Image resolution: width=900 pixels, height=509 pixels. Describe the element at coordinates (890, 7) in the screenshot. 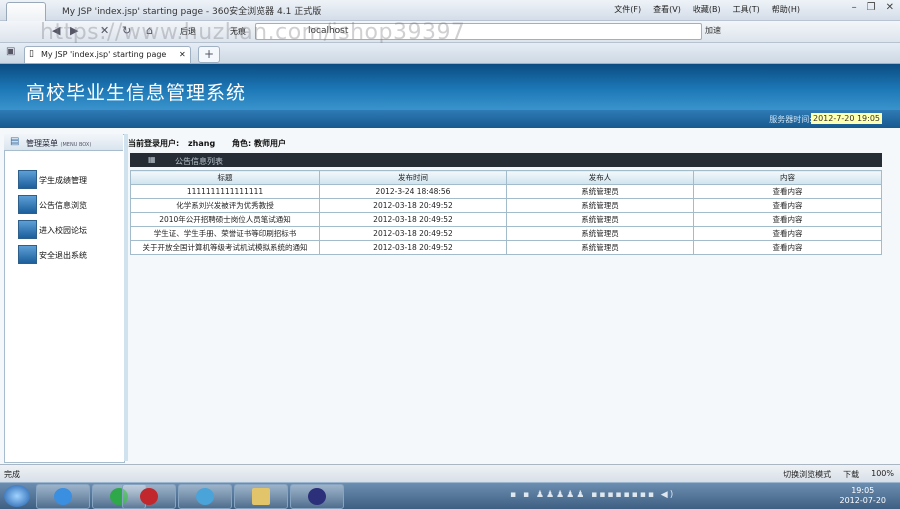

I see `close-icon: ✕` at that location.